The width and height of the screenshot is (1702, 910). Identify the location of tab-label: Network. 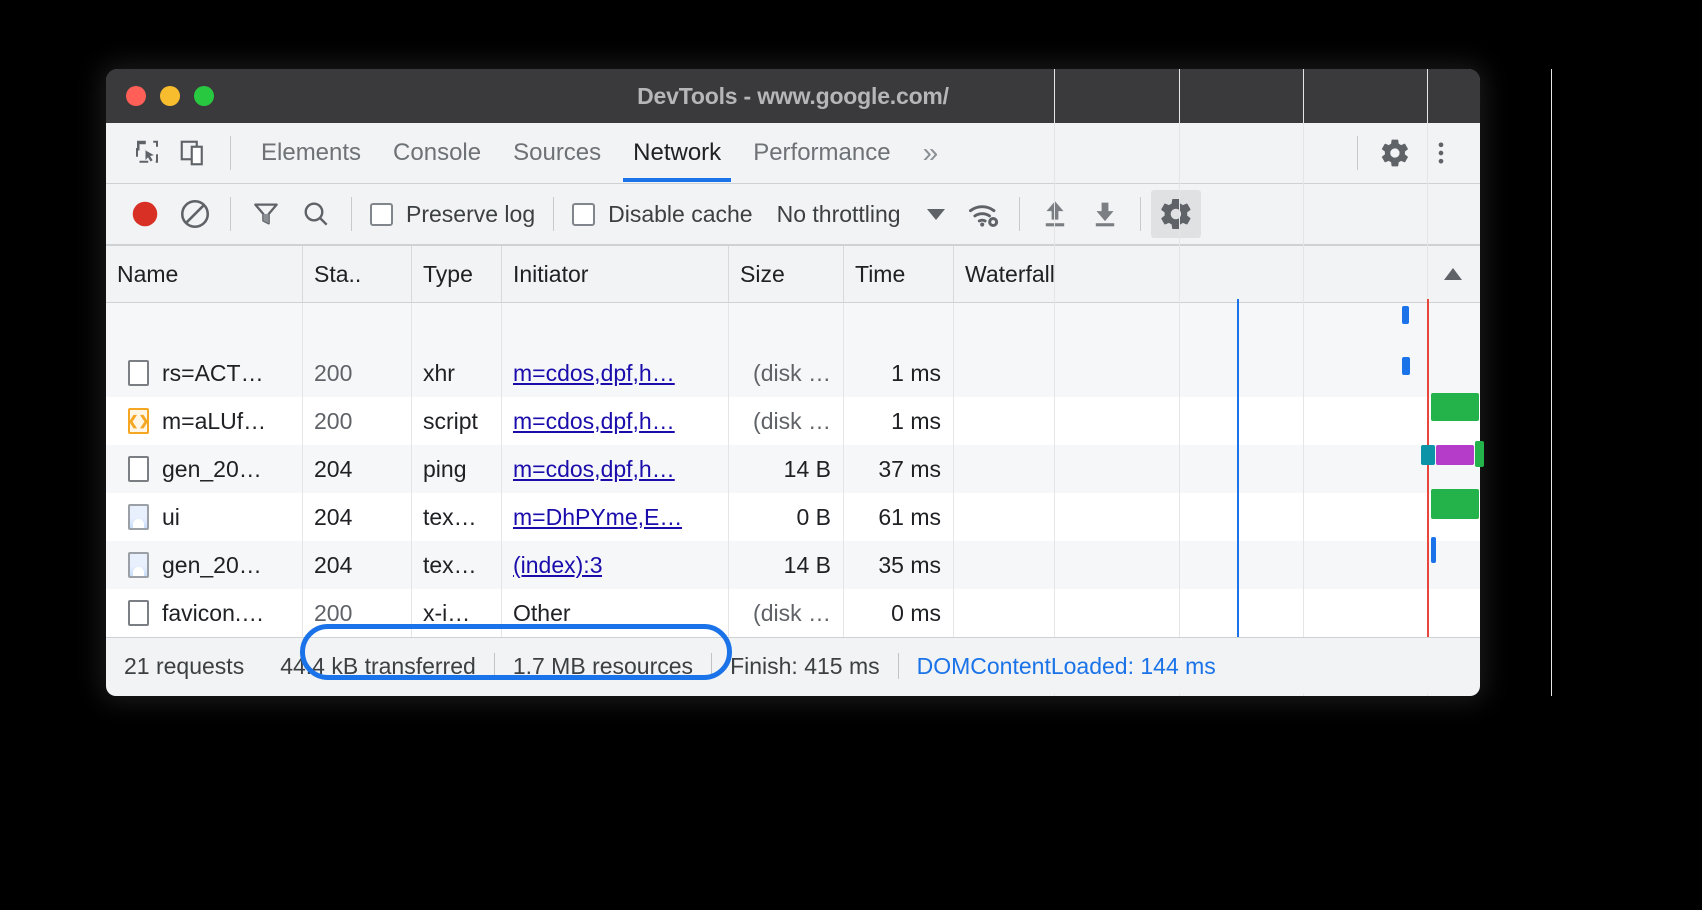
(677, 152).